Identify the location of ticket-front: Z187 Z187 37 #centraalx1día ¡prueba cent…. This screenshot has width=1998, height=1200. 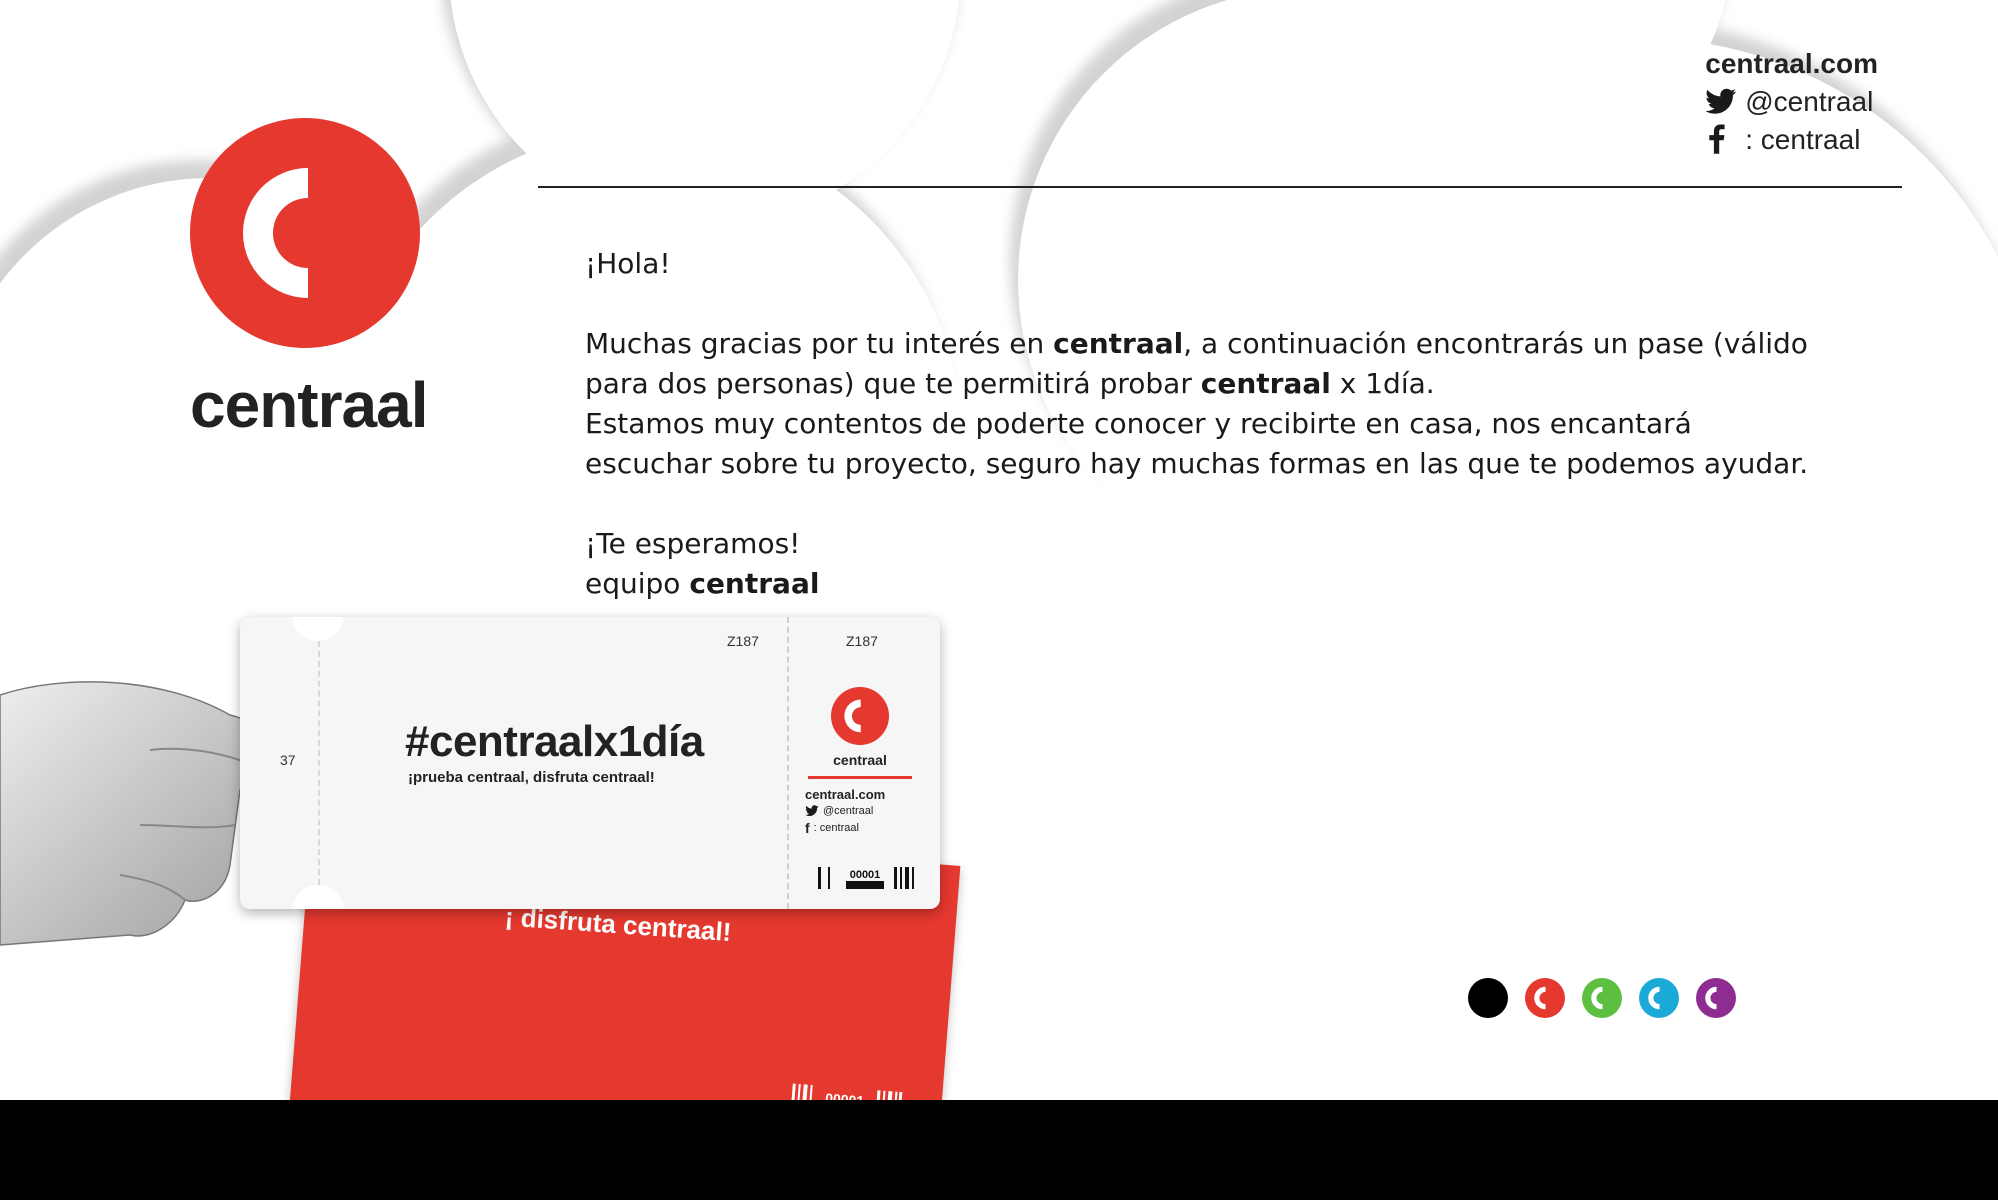
(590, 763).